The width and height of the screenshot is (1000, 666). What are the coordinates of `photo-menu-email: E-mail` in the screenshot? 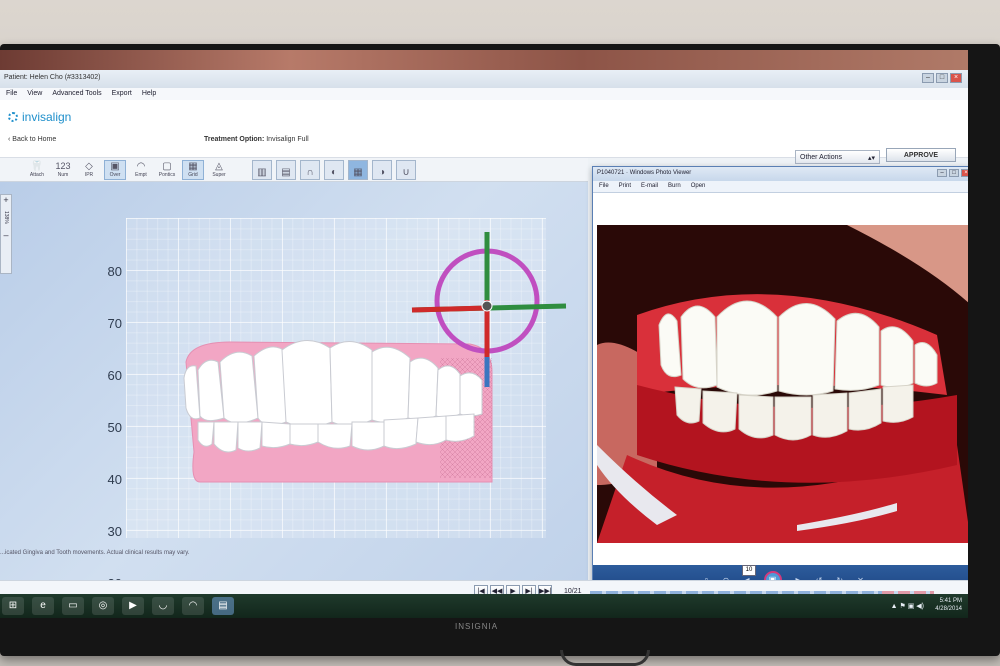 It's located at (649, 186).